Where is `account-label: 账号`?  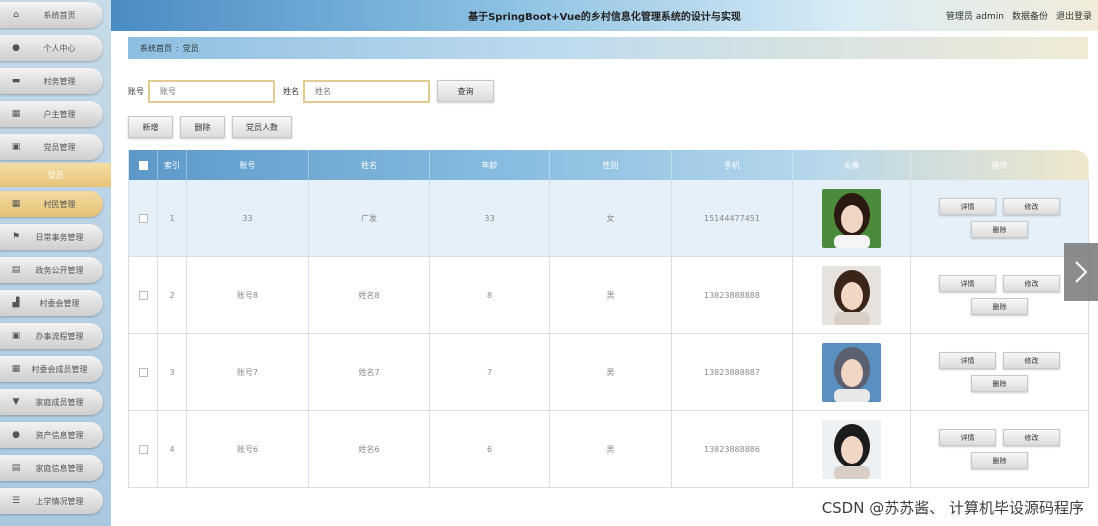 account-label: 账号 is located at coordinates (136, 91).